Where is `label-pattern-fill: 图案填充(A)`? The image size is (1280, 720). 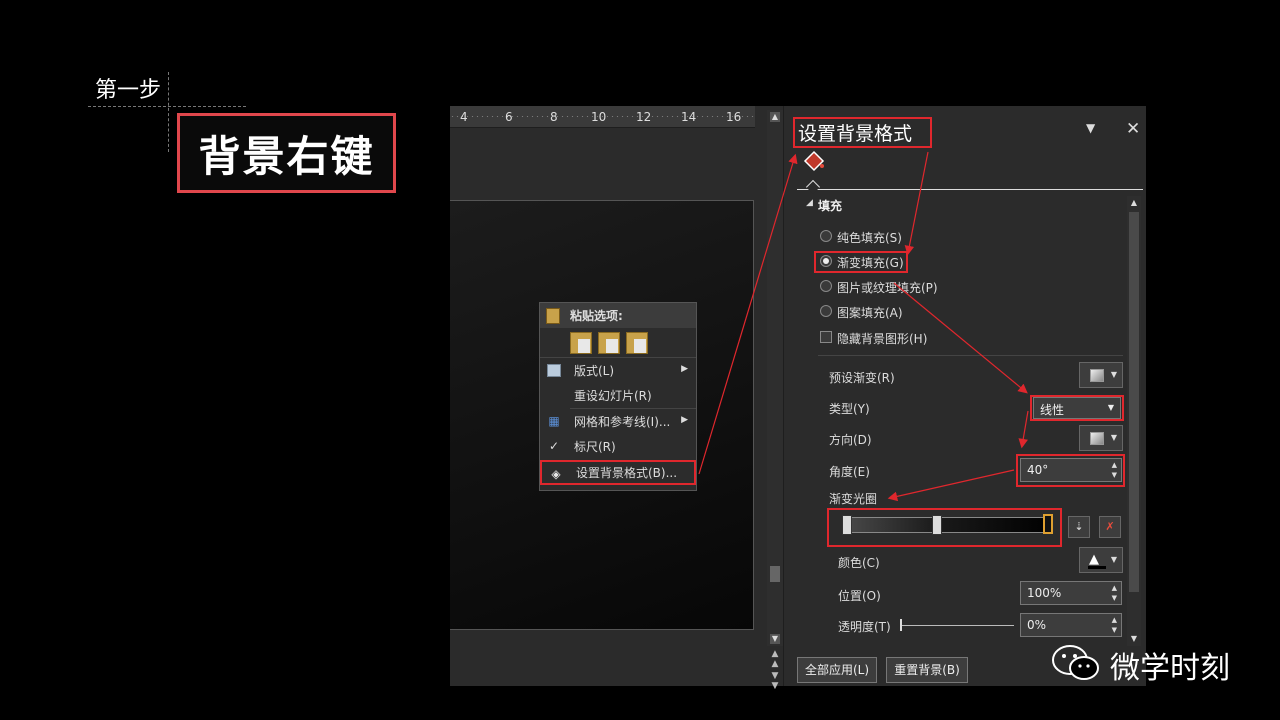 label-pattern-fill: 图案填充(A) is located at coordinates (870, 313).